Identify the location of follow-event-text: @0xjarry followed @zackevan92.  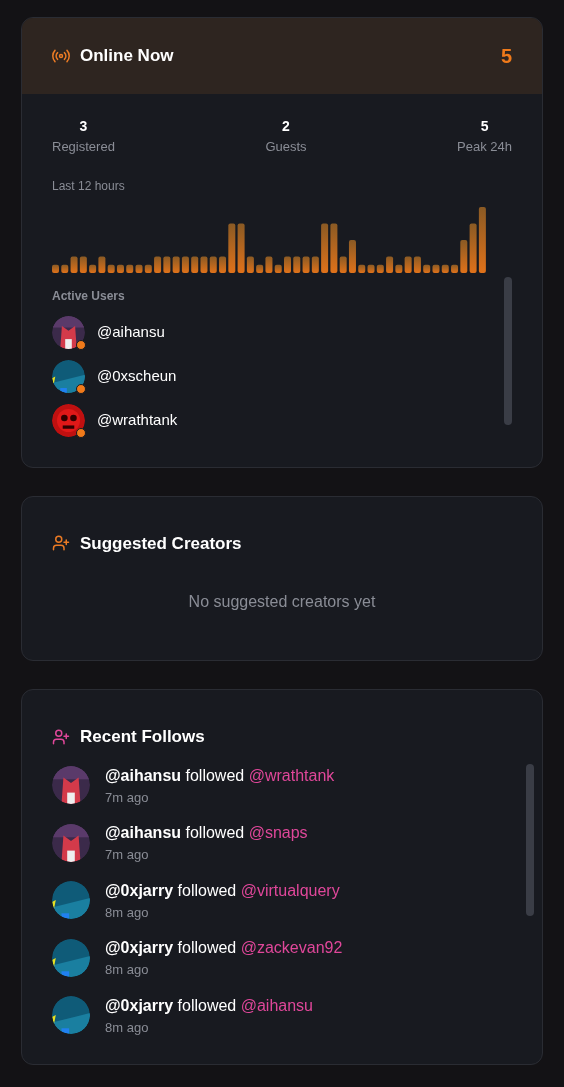
(224, 948).